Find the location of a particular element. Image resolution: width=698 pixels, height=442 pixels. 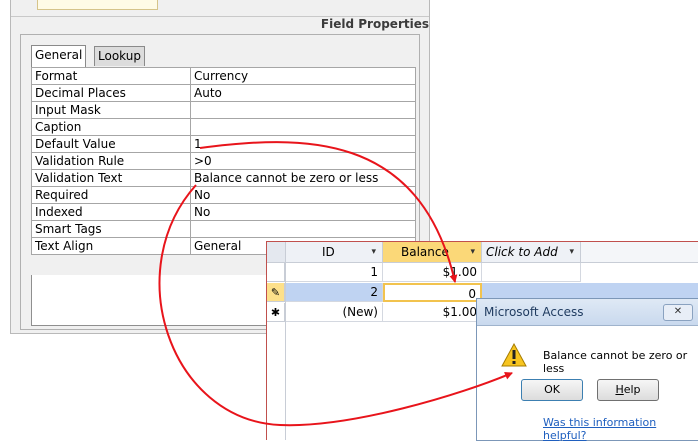

field-properties-header: Field Properties is located at coordinates (220, 25).